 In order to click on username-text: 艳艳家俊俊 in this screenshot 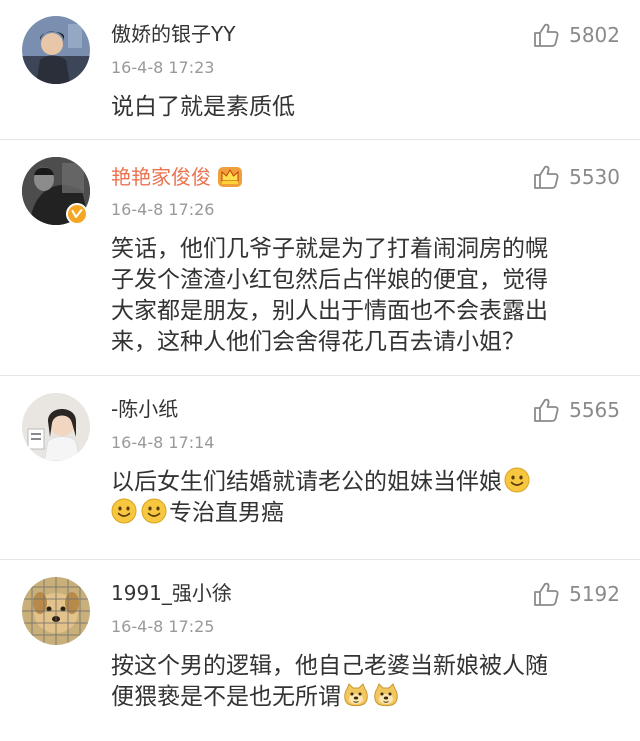, I will do `click(161, 177)`.